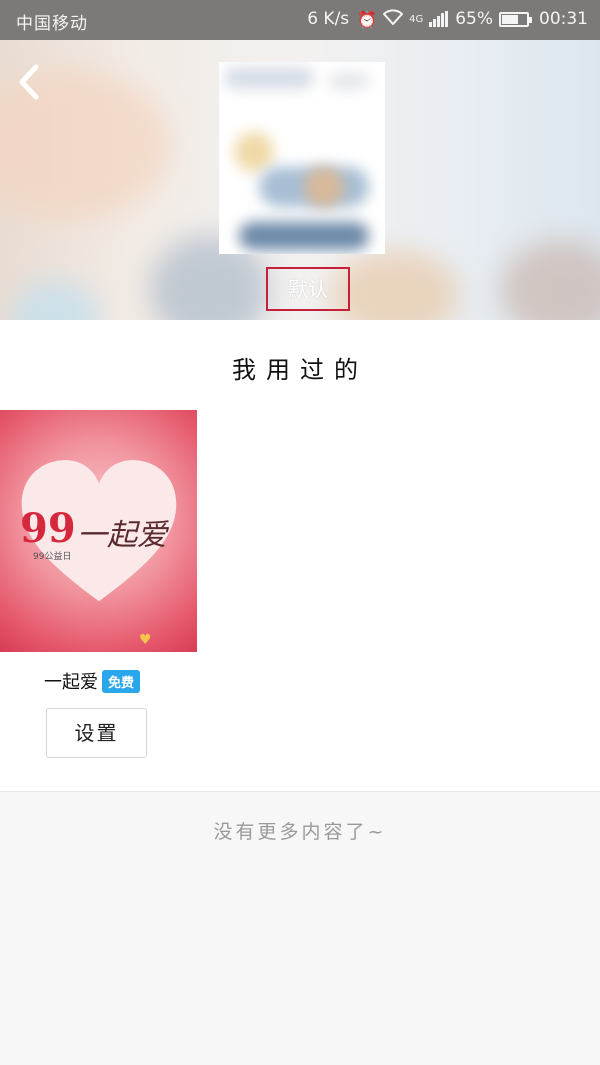  What do you see at coordinates (302, 158) in the screenshot?
I see `theme-preview-image` at bounding box center [302, 158].